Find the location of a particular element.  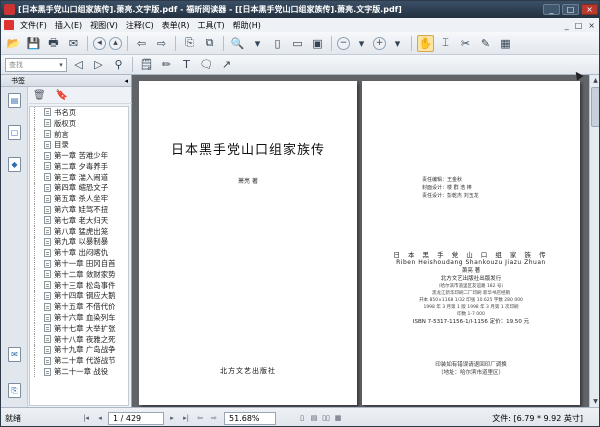

menu-insert: 插入(E) is located at coordinates (68, 25).